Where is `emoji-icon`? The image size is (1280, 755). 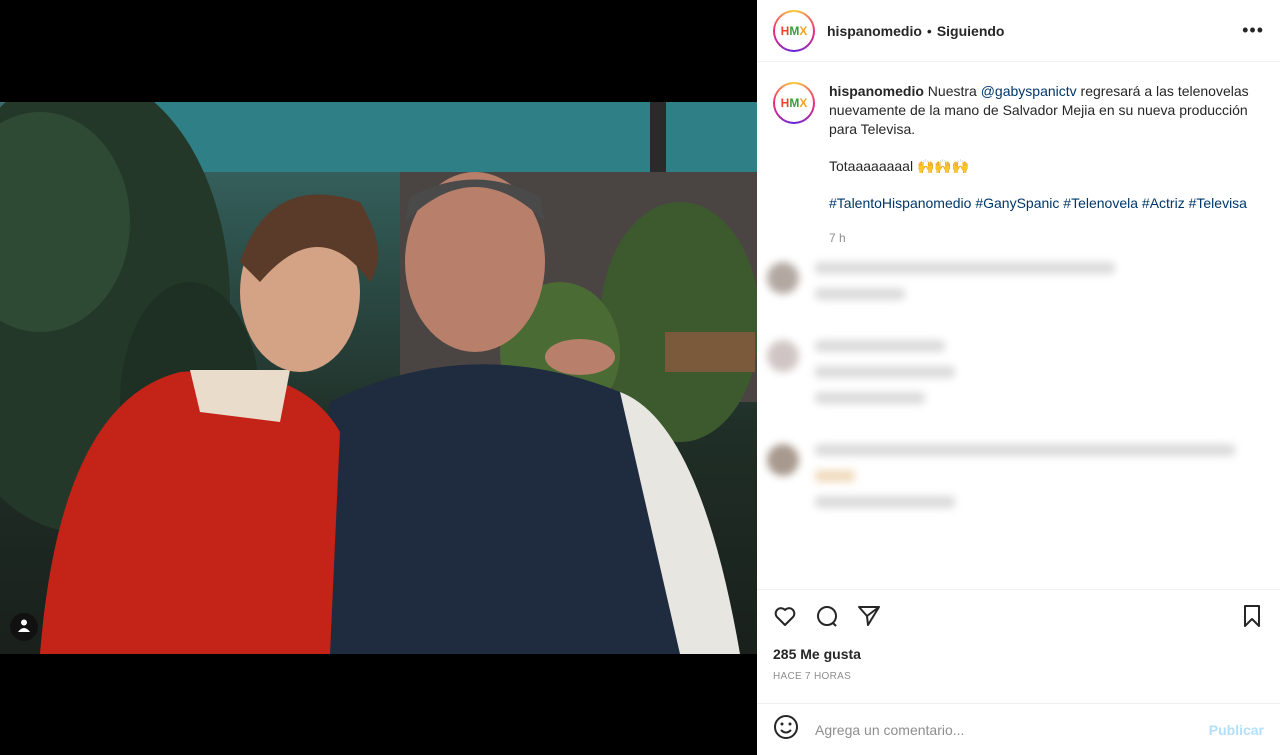
emoji-icon is located at coordinates (786, 729).